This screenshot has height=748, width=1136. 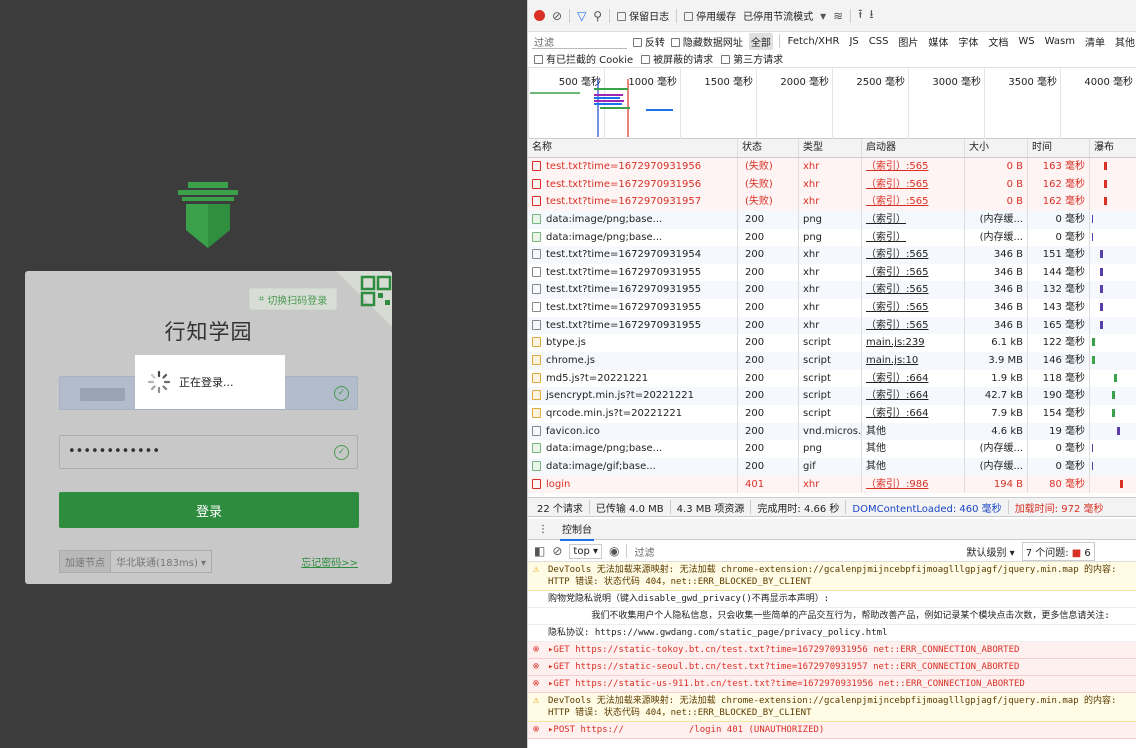 What do you see at coordinates (710, 15) in the screenshot?
I see `disable-cache-checkbox: 停用缓存` at bounding box center [710, 15].